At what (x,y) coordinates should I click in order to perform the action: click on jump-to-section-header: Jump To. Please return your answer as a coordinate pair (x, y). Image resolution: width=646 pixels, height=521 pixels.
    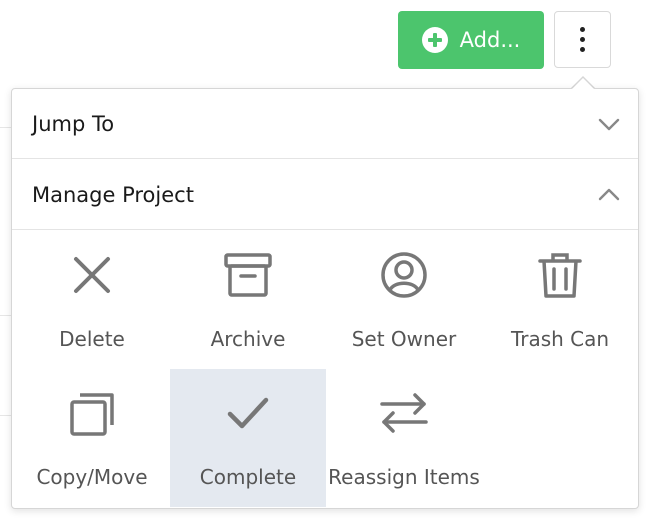
    Looking at the image, I should click on (325, 124).